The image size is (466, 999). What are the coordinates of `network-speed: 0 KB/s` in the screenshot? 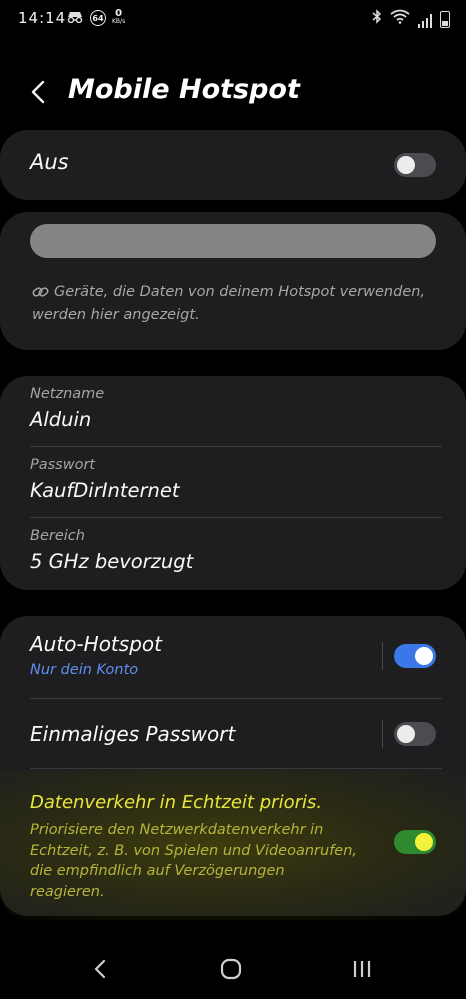 It's located at (119, 17).